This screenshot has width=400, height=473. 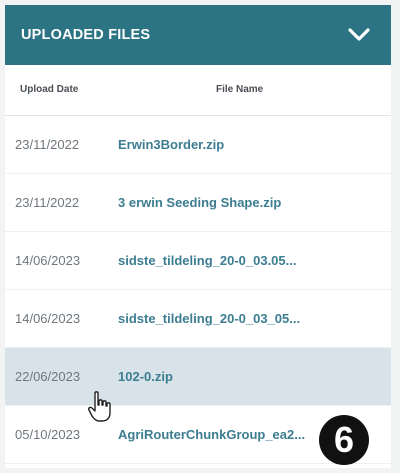 What do you see at coordinates (344, 440) in the screenshot?
I see `step-number-badge: 6` at bounding box center [344, 440].